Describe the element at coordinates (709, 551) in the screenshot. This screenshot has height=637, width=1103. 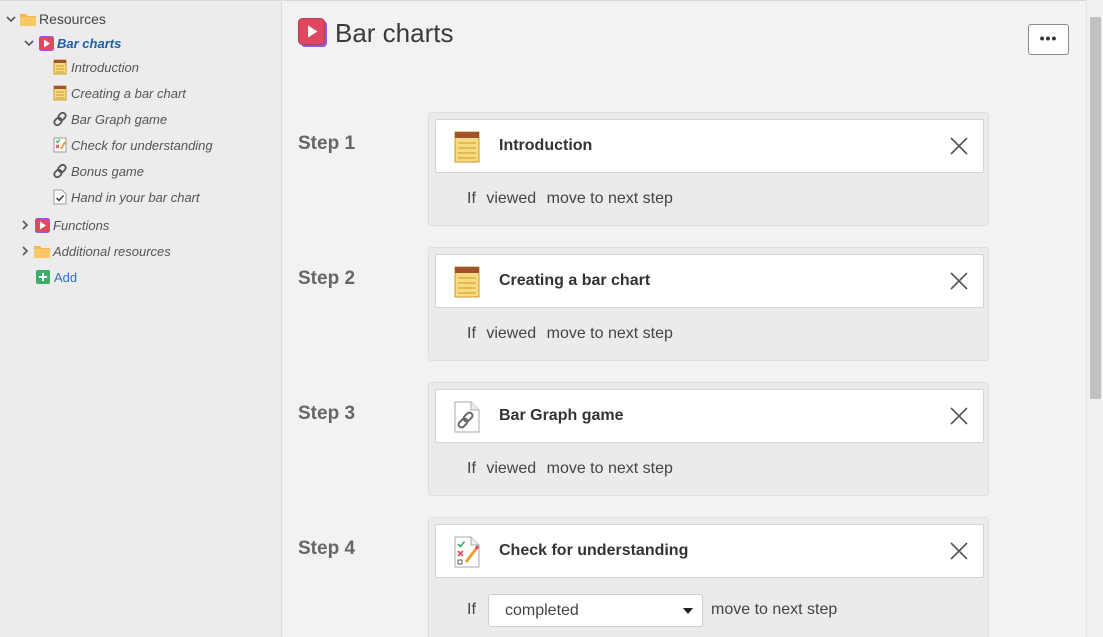
I see `step-card: Check for understanding` at that location.